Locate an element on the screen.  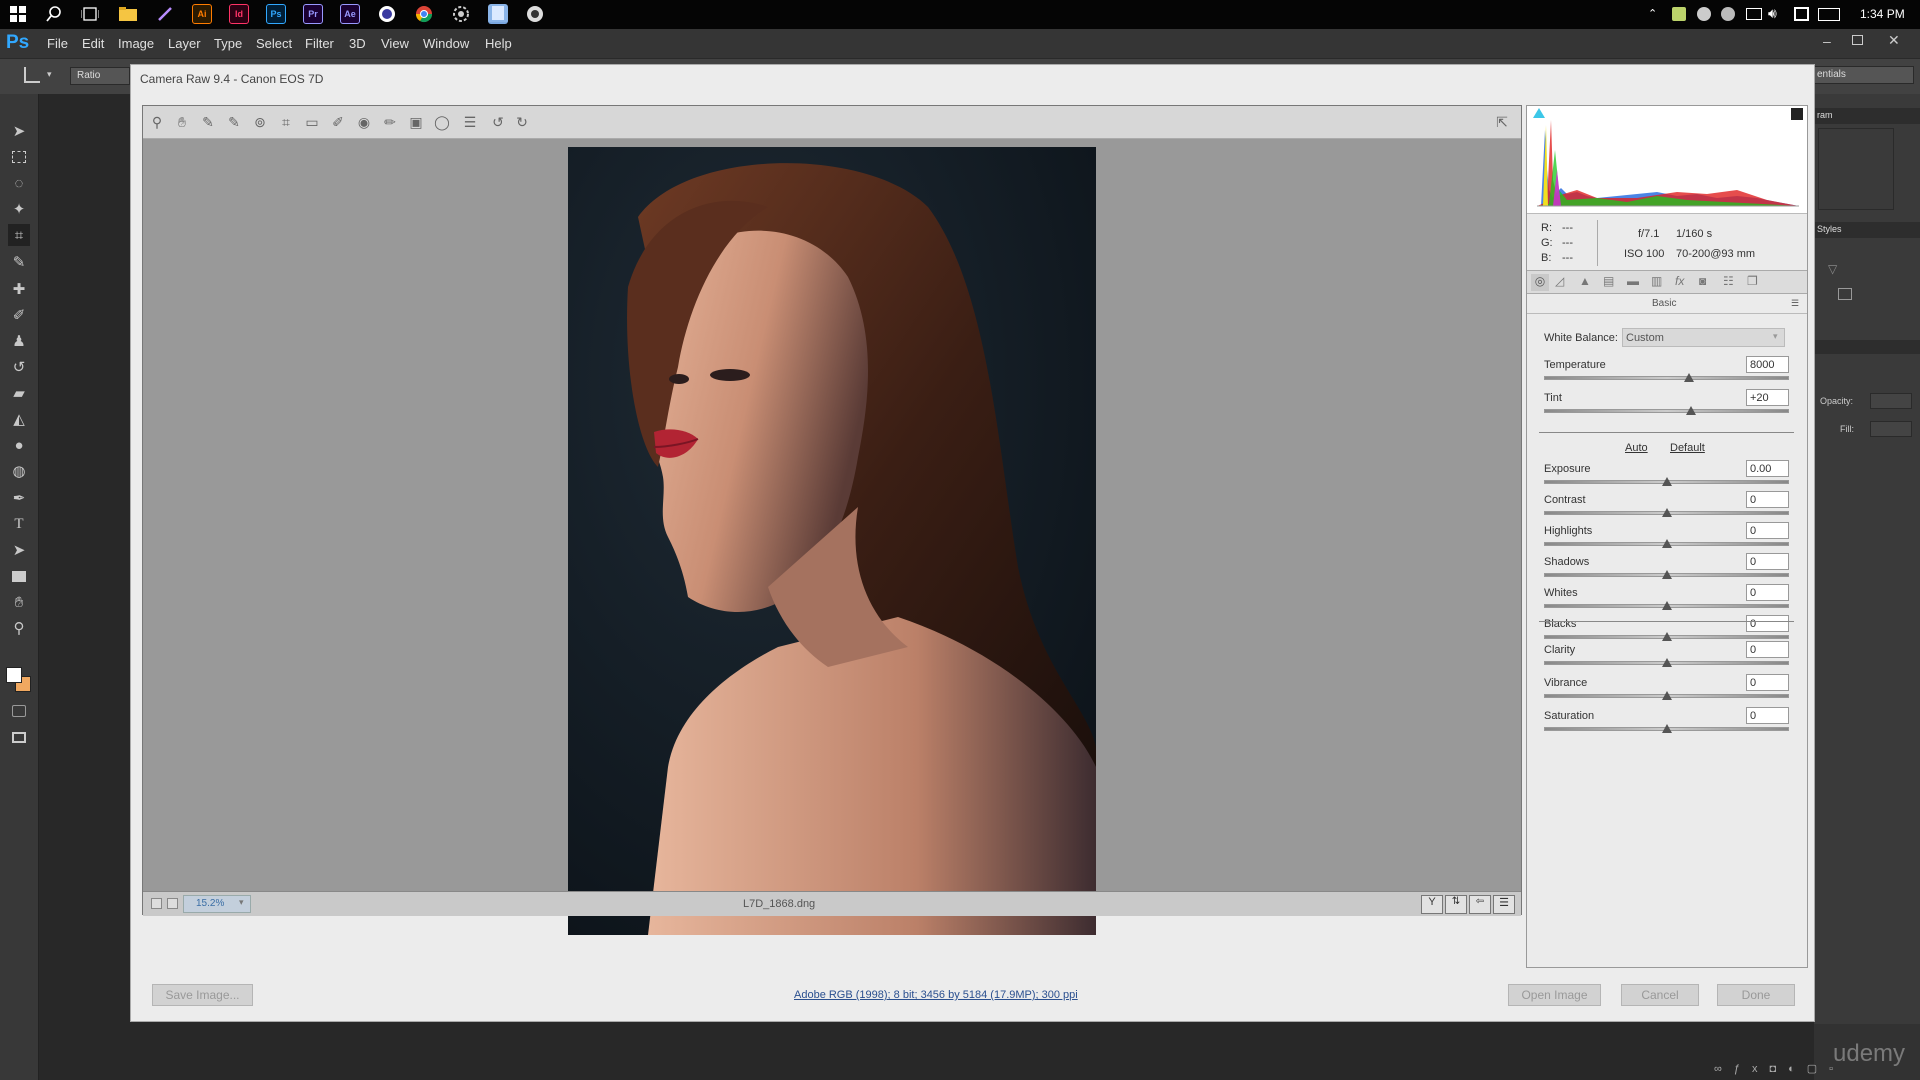
effects-tab-icon: fx is located at coordinates (1679, 281).